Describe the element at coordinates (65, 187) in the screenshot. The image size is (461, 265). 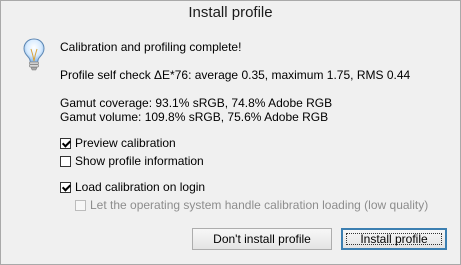
I see `load-calibration-checkbox` at that location.